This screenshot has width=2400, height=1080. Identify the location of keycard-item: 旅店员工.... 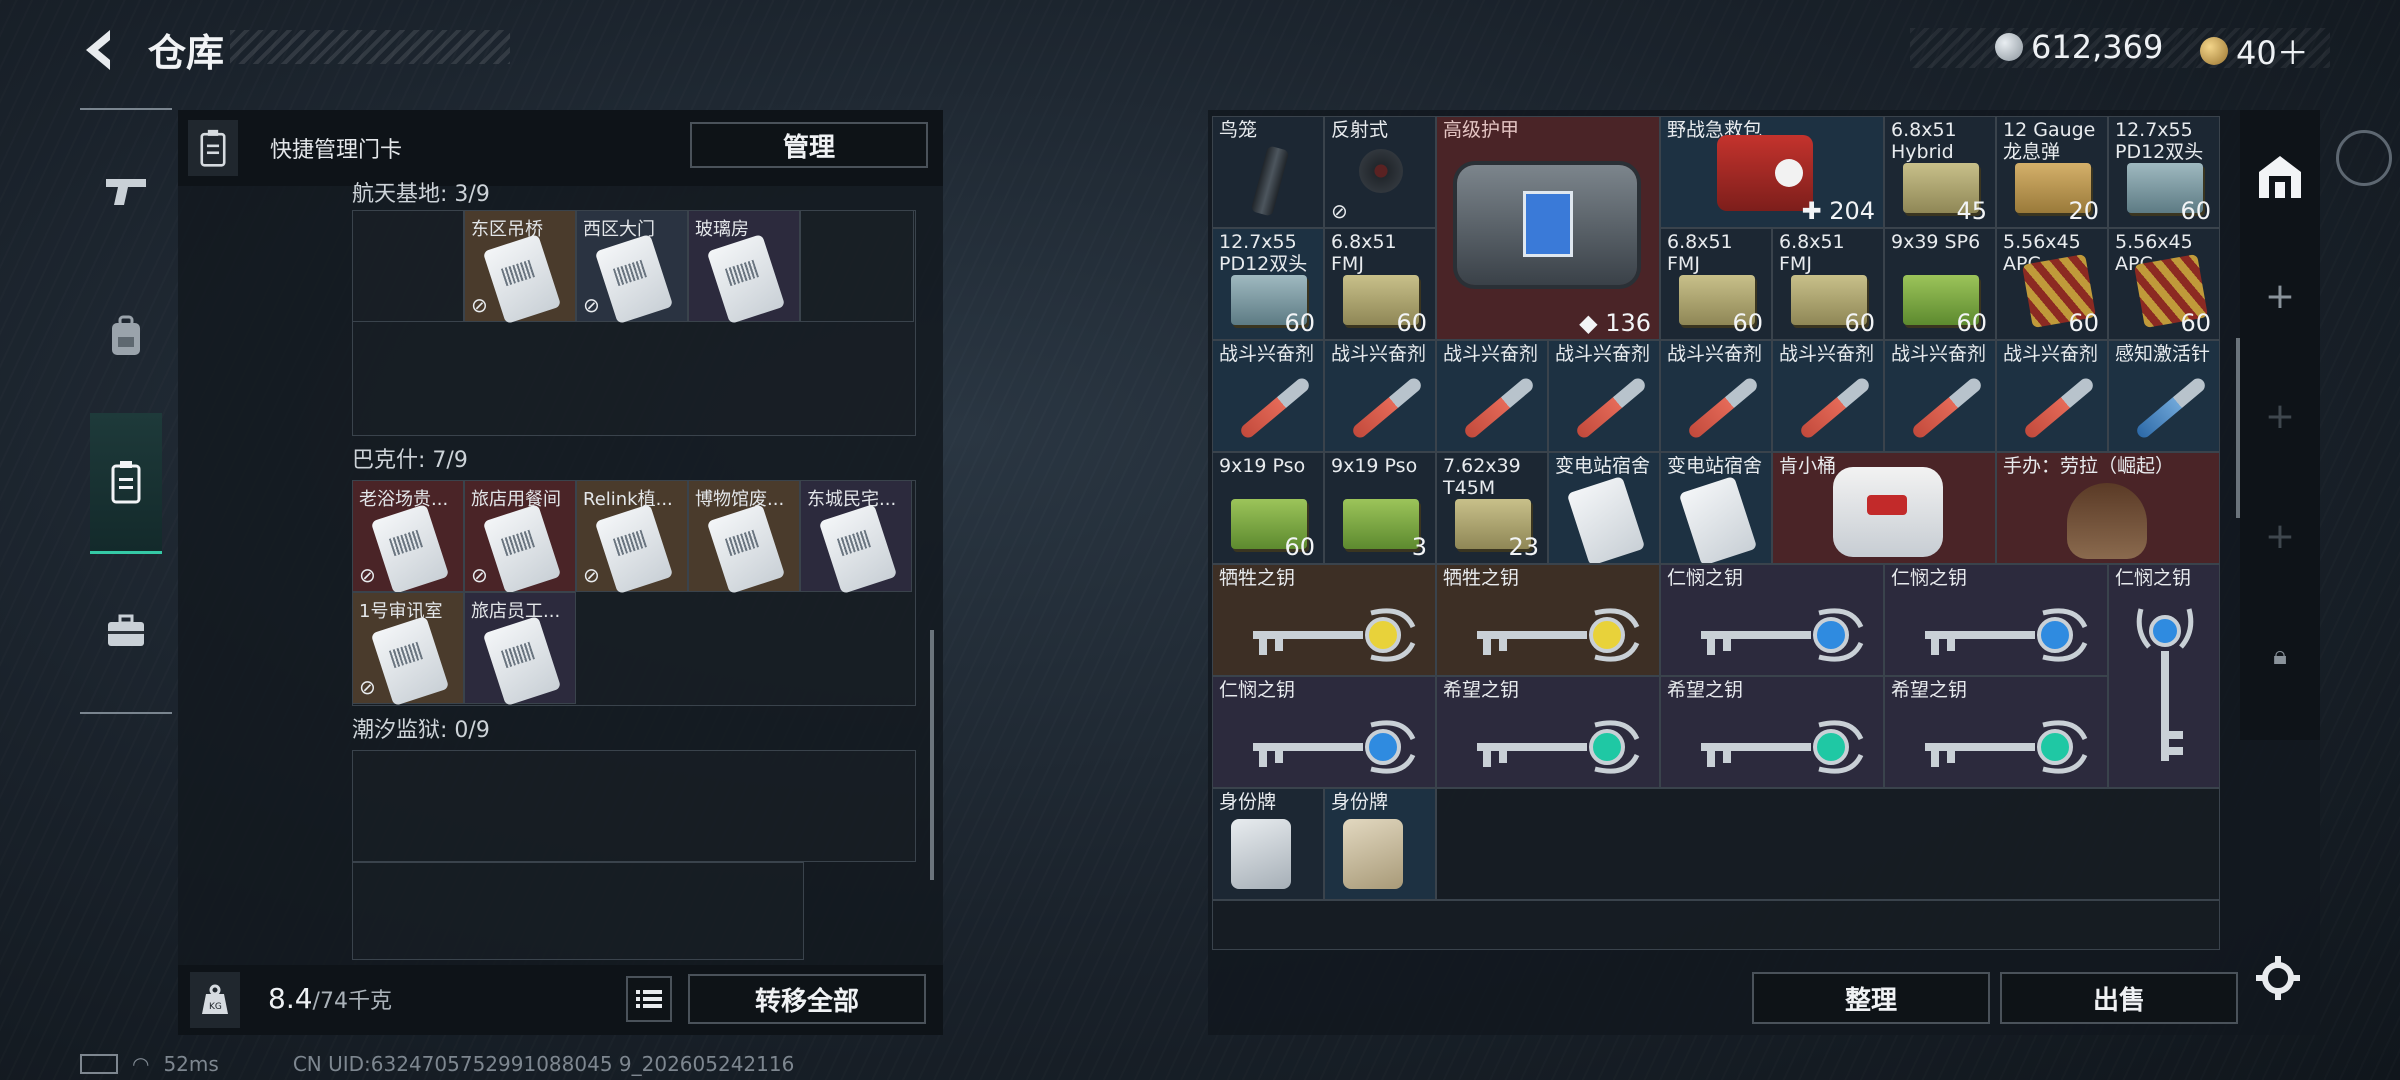
(520, 649).